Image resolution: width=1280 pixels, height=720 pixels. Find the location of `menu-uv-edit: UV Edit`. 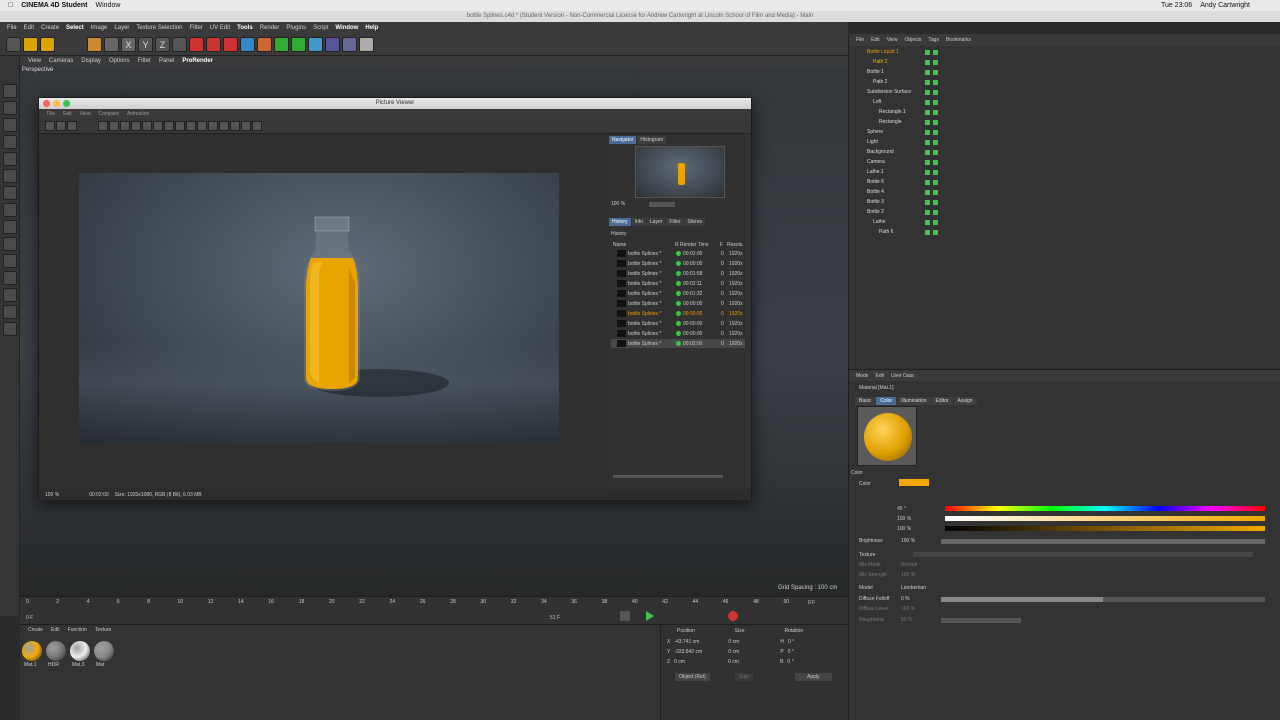

menu-uv-edit: UV Edit is located at coordinates (220, 28).